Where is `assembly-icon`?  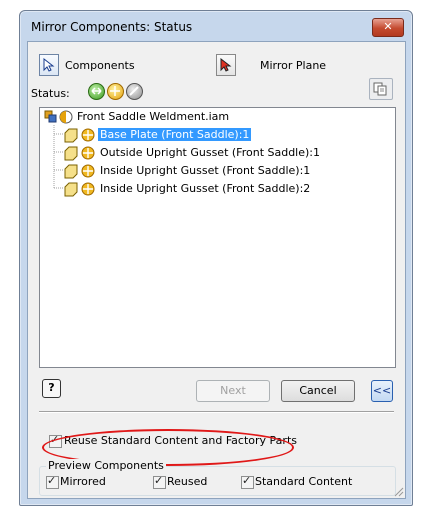
assembly-icon is located at coordinates (58, 117).